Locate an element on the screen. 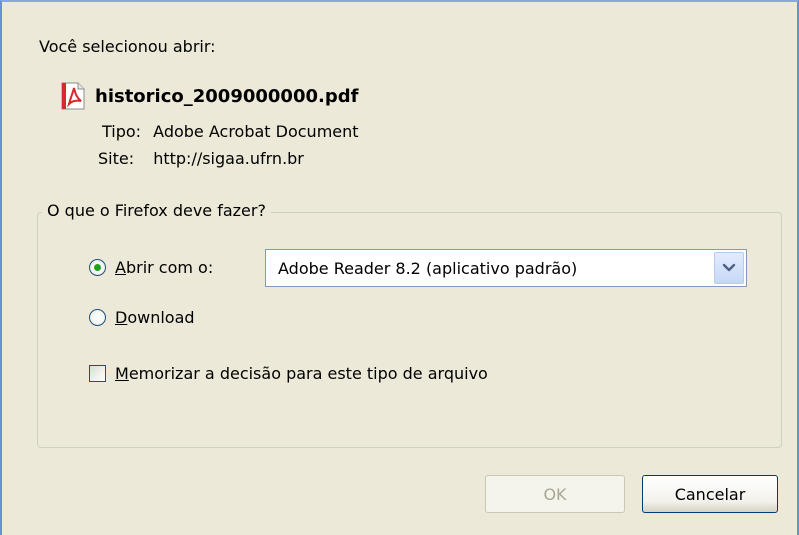 This screenshot has width=799, height=535. application-select: Adobe Reader 8.2 (aplicativo padrão) is located at coordinates (506, 268).